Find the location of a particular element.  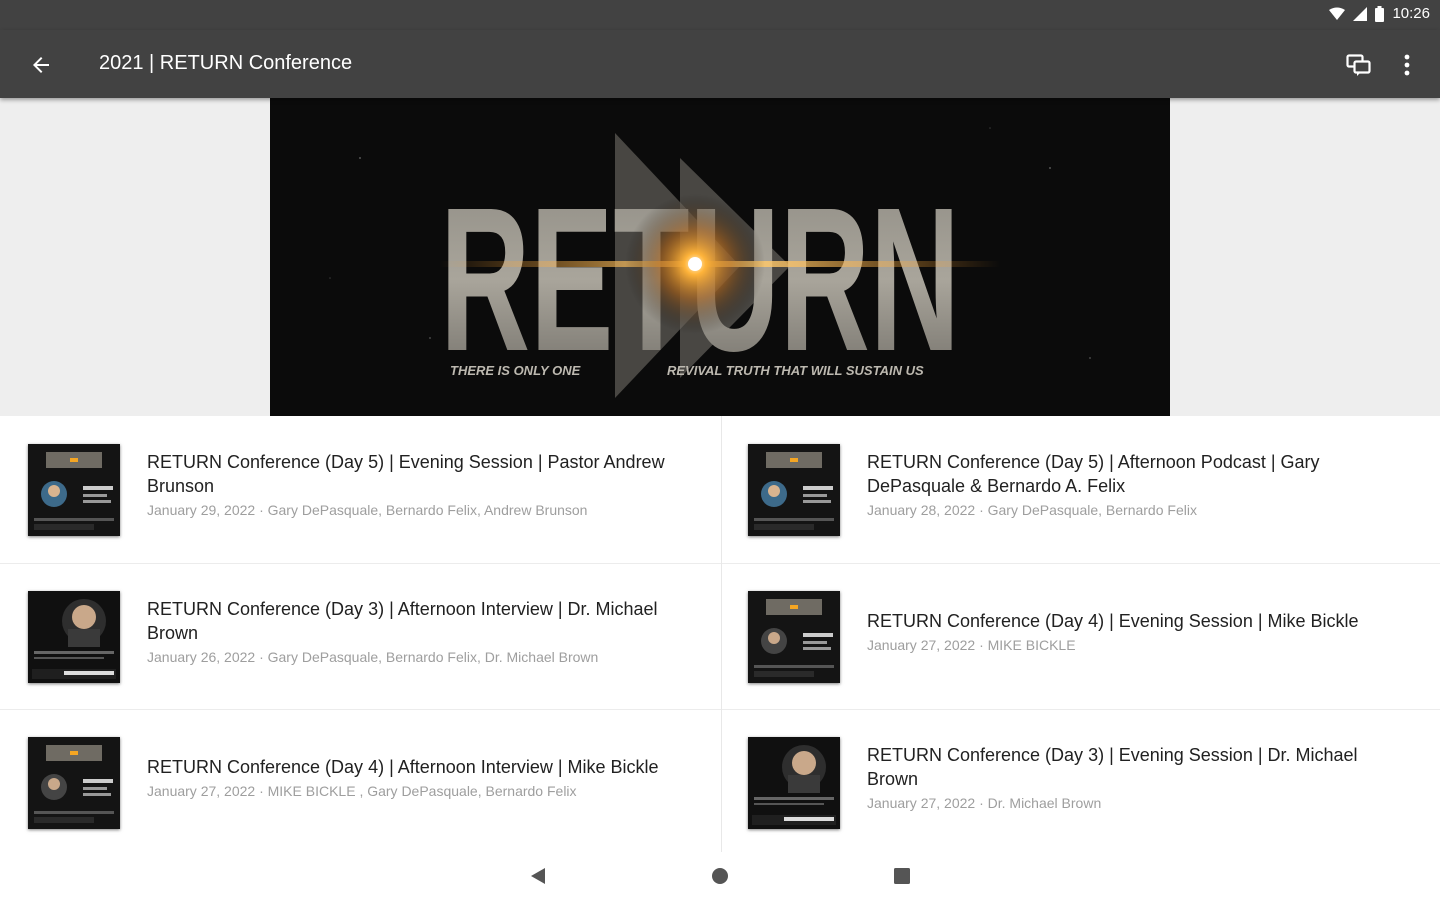

system-nav-bar is located at coordinates (720, 876).